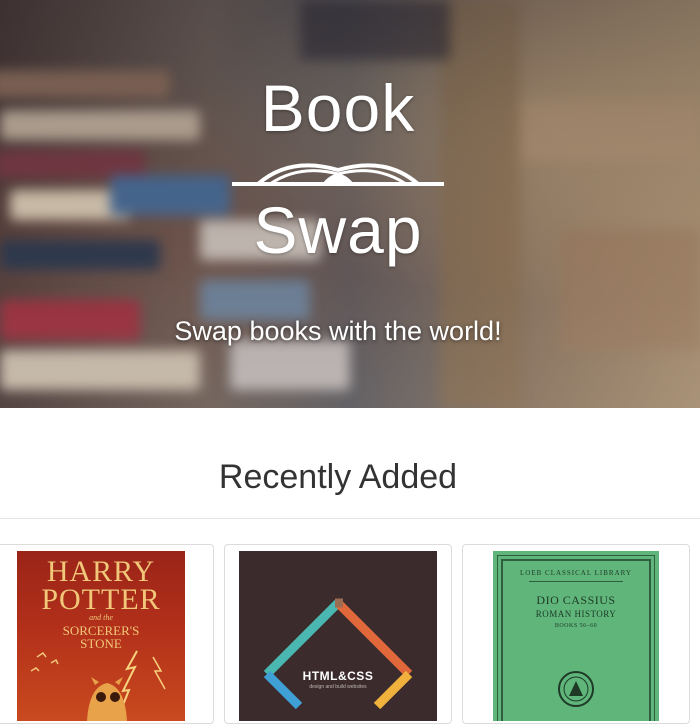 The width and height of the screenshot is (700, 724). I want to click on cover-volume: BOOKS 56–60, so click(576, 626).